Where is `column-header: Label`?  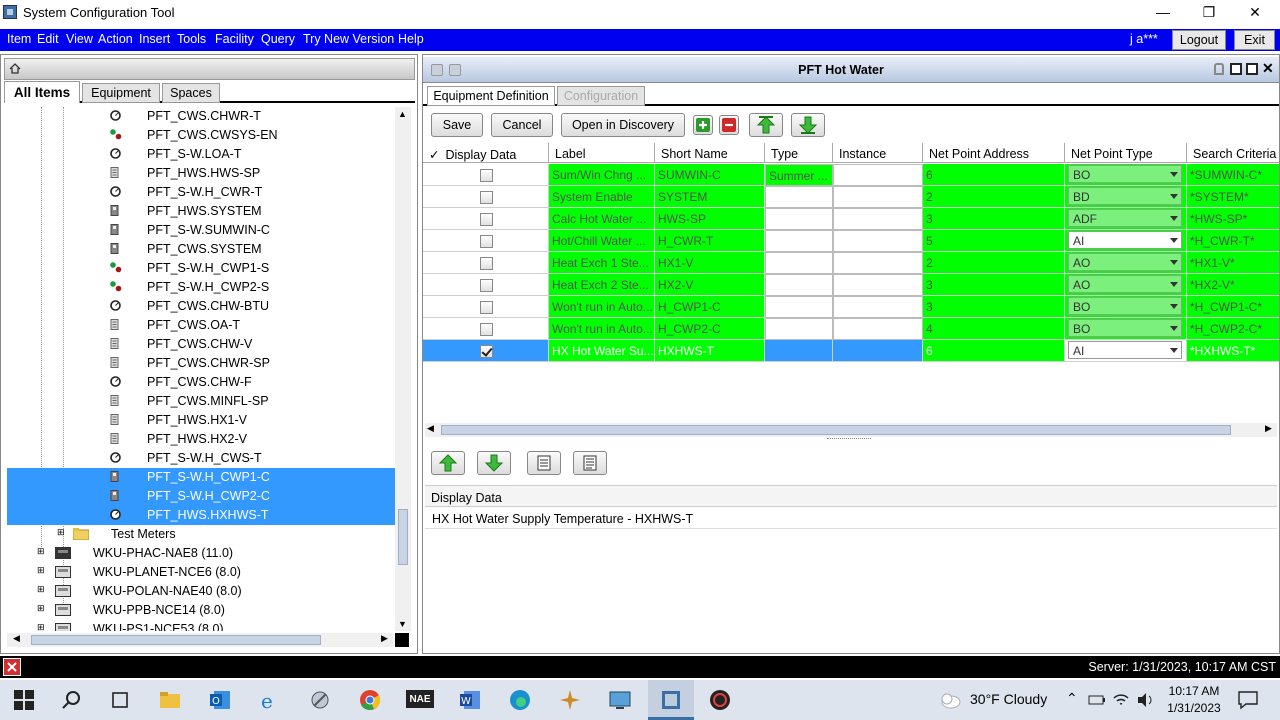
column-header: Label is located at coordinates (602, 153).